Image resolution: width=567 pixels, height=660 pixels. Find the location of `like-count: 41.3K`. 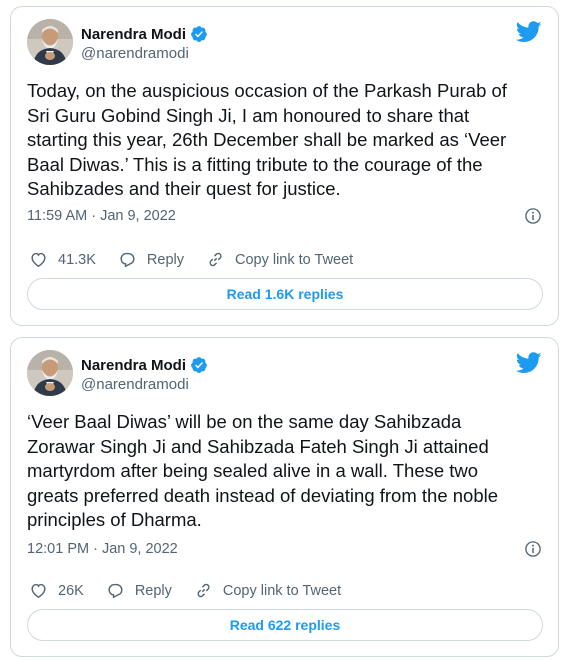

like-count: 41.3K is located at coordinates (77, 259).